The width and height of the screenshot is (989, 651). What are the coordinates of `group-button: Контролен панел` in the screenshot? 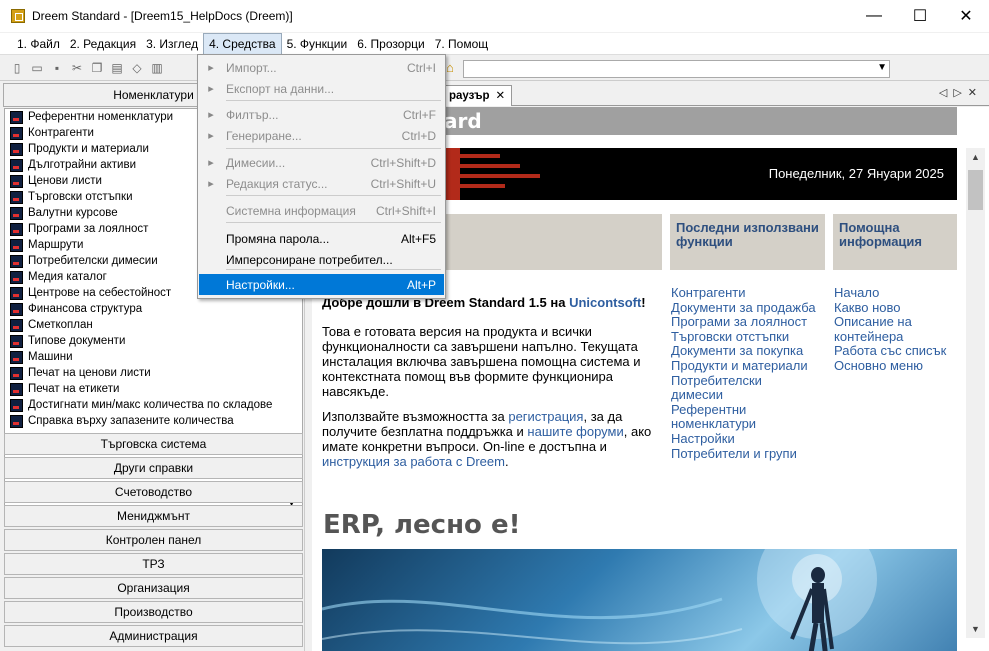 It's located at (153, 540).